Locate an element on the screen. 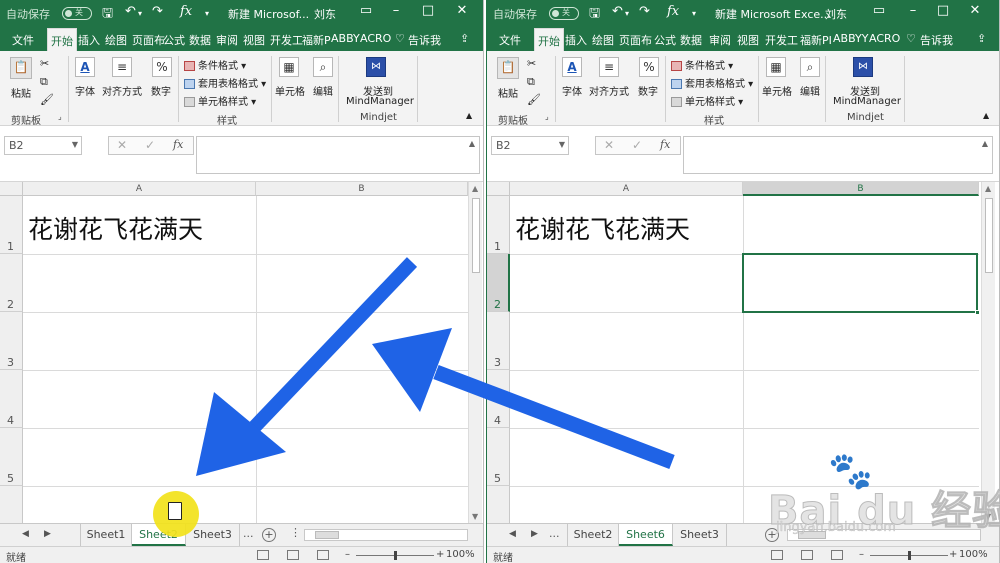 This screenshot has height=563, width=1000. formula-input: ▲ is located at coordinates (338, 155).